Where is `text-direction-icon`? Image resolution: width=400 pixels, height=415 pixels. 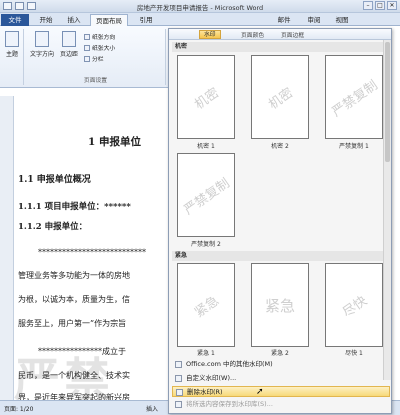
text-direction-icon is located at coordinates (42, 39).